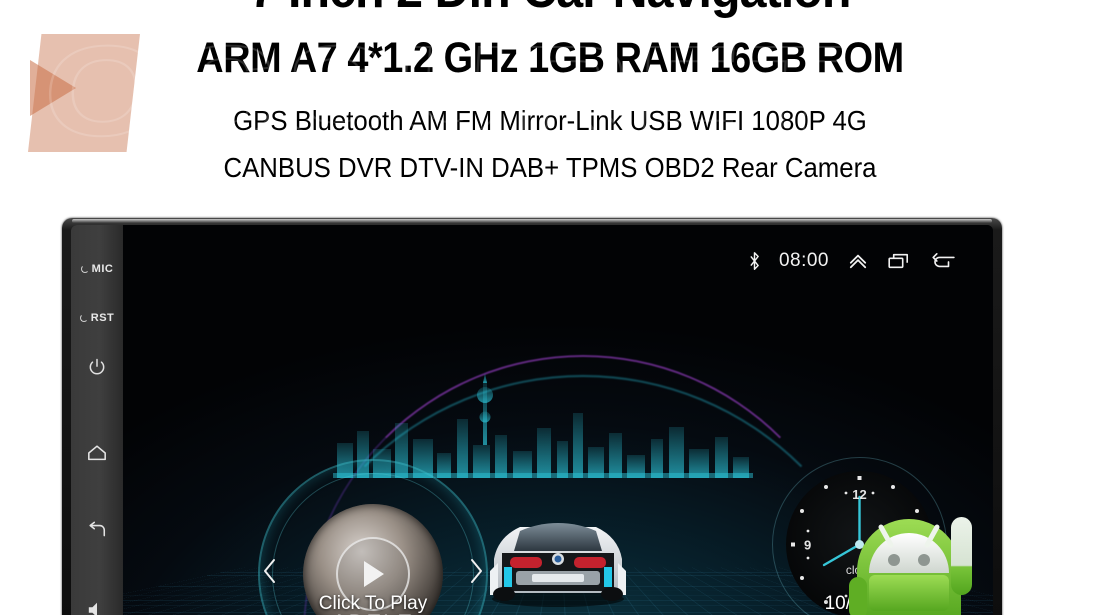 Image resolution: width=1100 pixels, height=615 pixels. What do you see at coordinates (859, 494) in the screenshot?
I see `clock-number-12: 12` at bounding box center [859, 494].